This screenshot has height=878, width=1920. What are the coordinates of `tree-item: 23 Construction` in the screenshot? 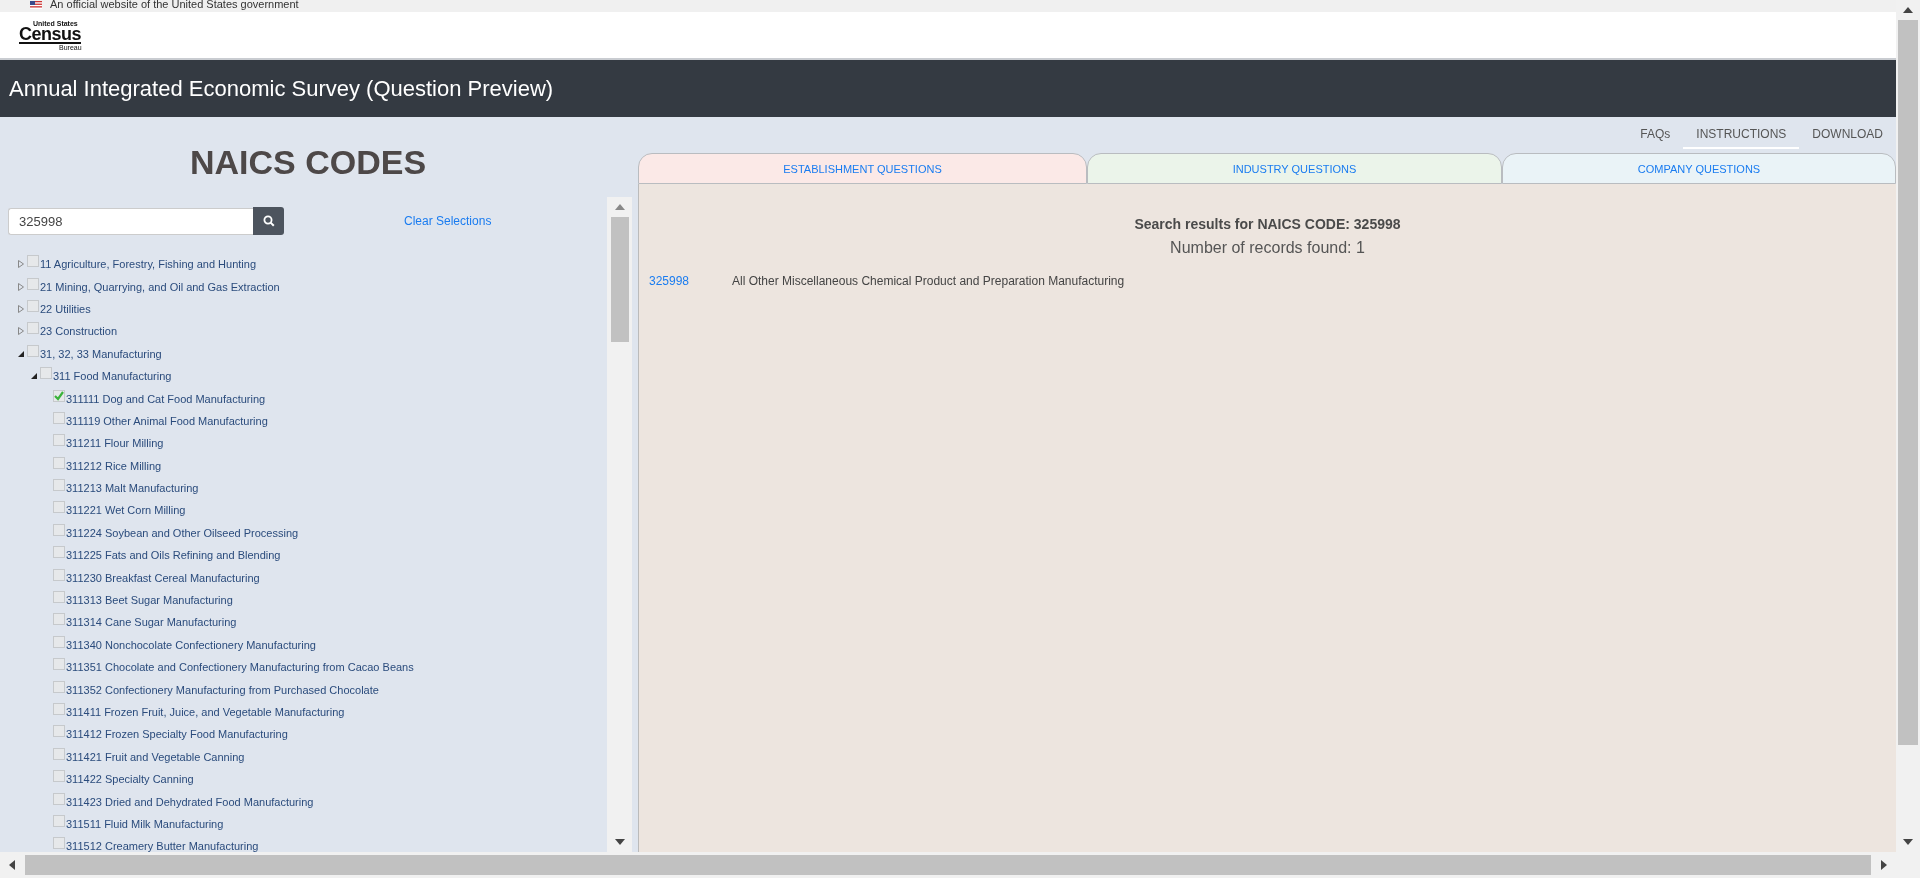 It's located at (79, 331).